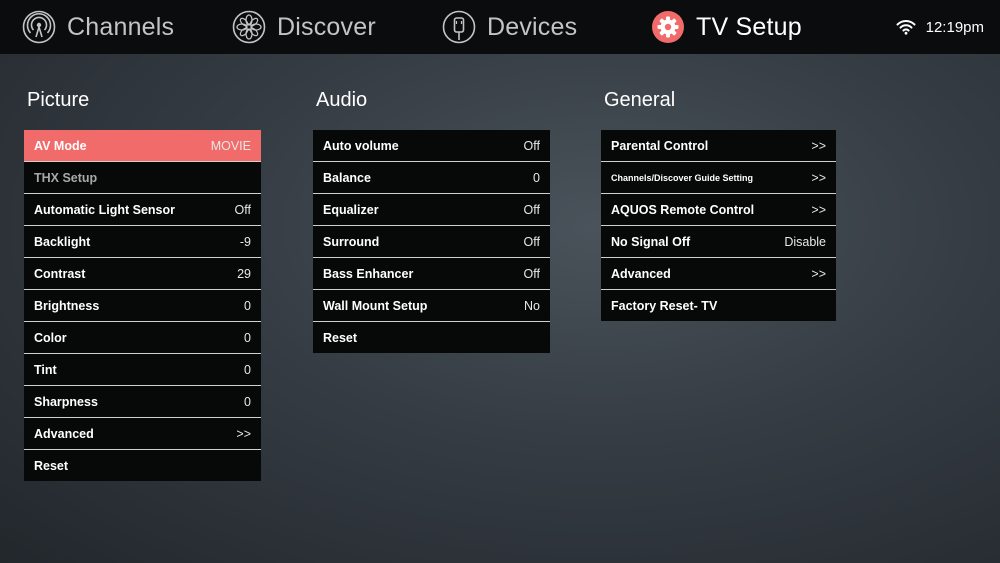  Describe the element at coordinates (664, 305) in the screenshot. I see `item-label: Factory Reset- TV` at that location.